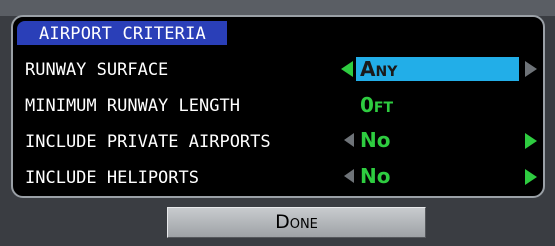 The width and height of the screenshot is (555, 246). What do you see at coordinates (375, 140) in the screenshot?
I see `include-private-airports-value: No` at bounding box center [375, 140].